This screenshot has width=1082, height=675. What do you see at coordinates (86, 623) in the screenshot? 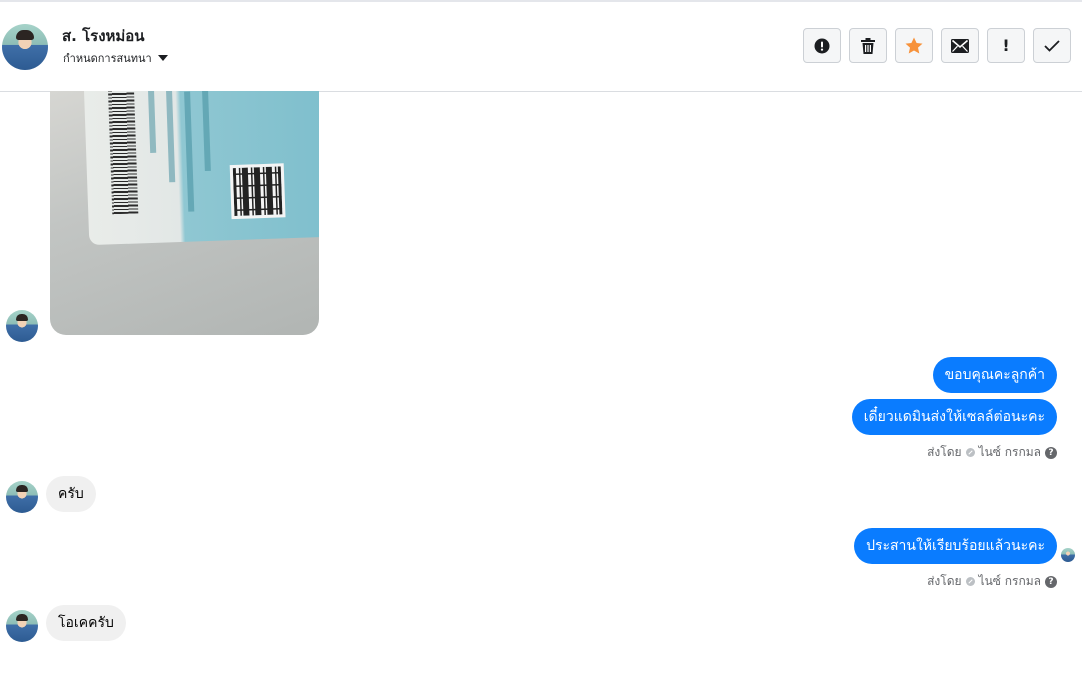
I see `incoming-message: โอเคครับ` at bounding box center [86, 623].